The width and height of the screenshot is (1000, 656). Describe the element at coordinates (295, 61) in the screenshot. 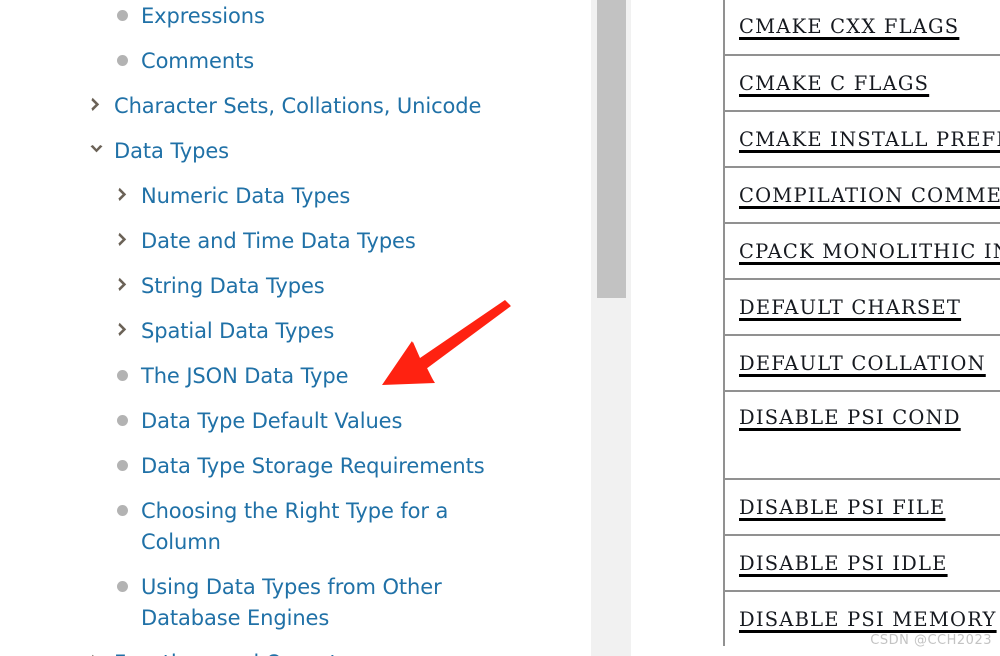

I see `toc-item: Comments` at that location.